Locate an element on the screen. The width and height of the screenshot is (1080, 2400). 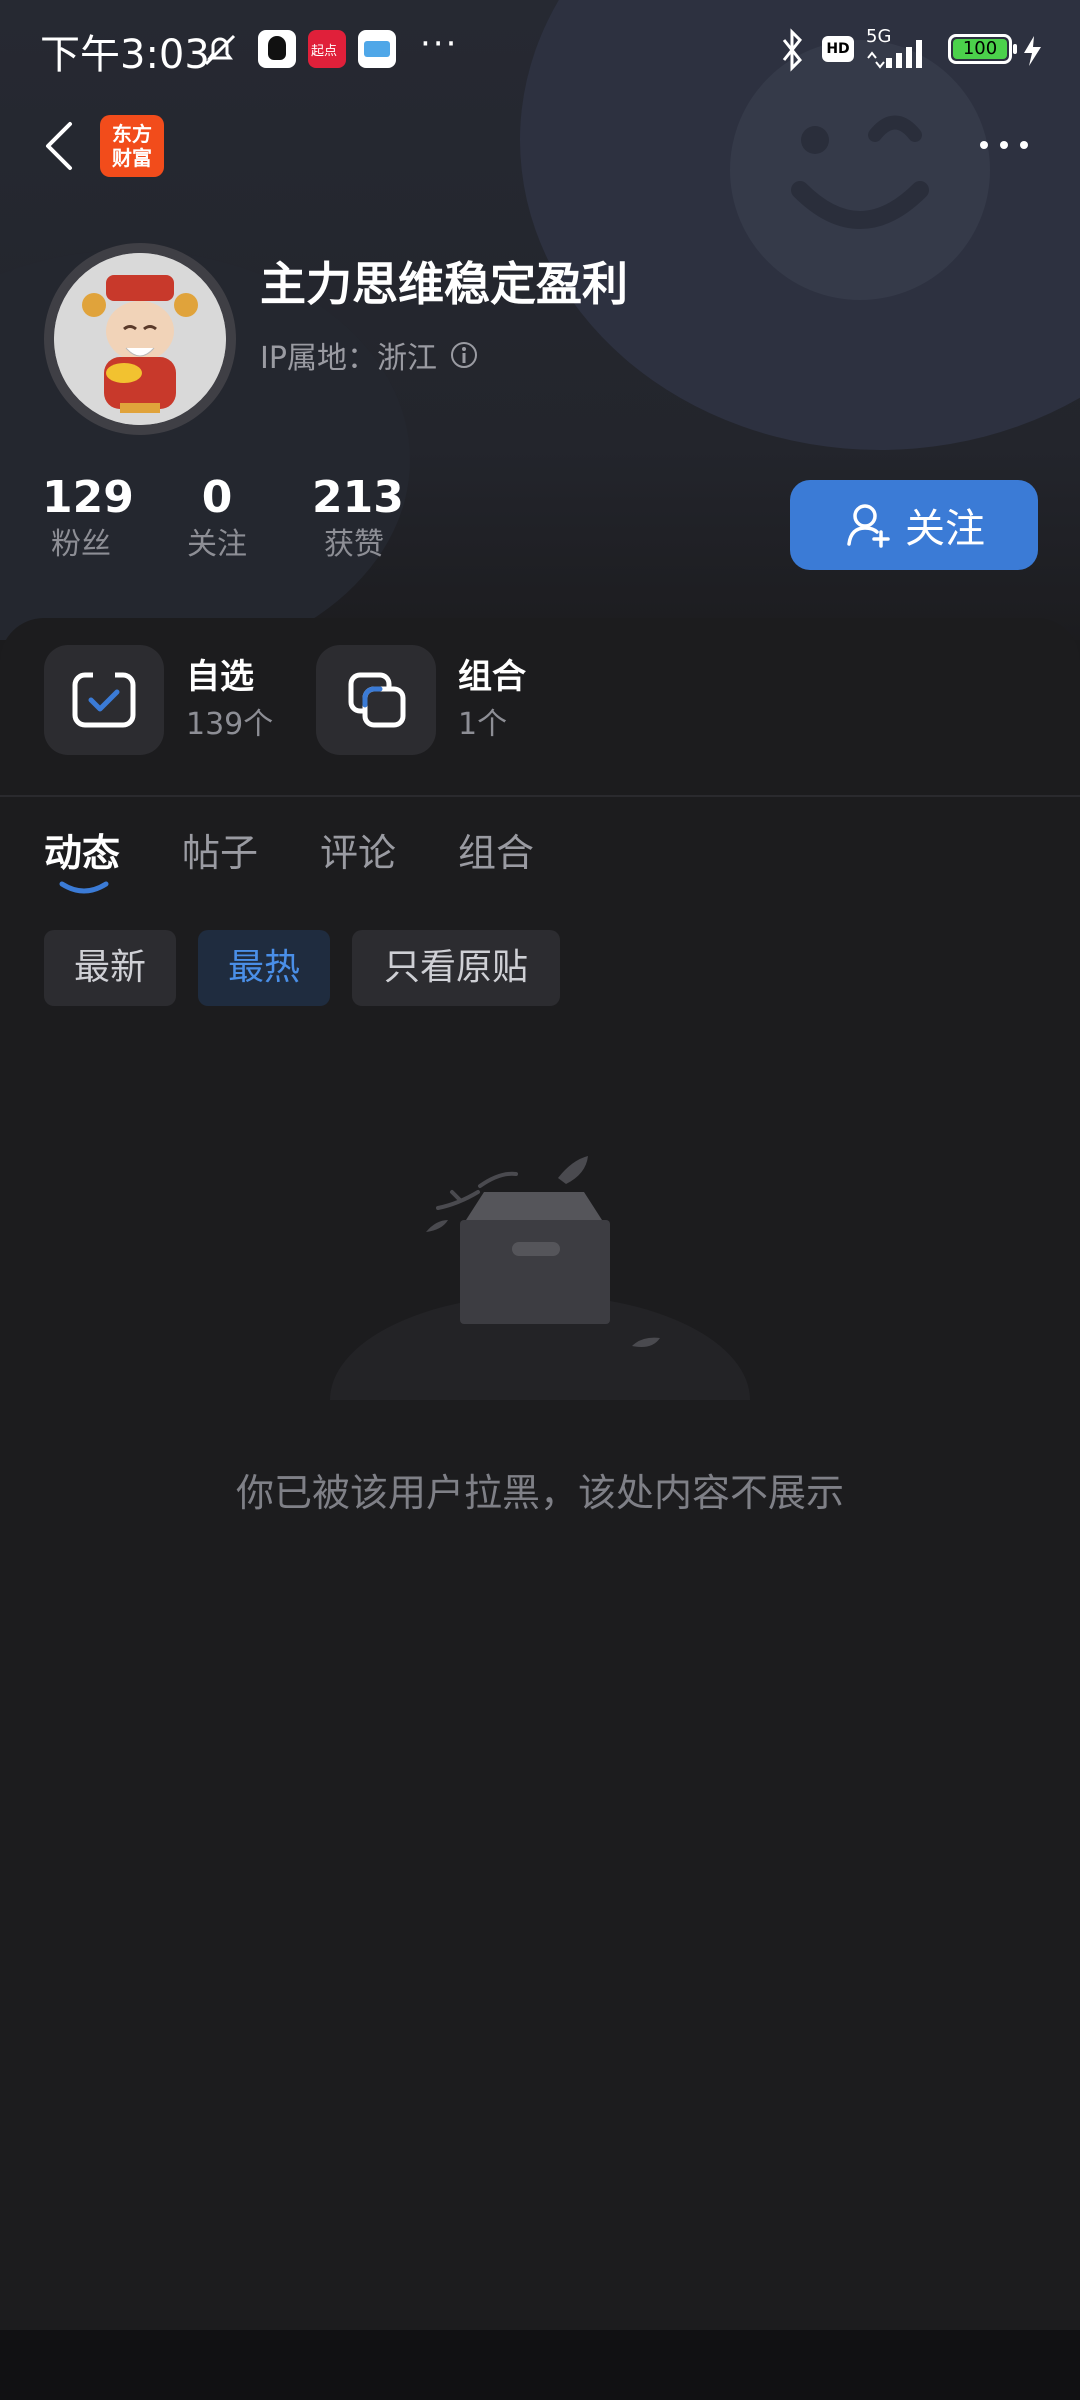
ip-value: 浙江 is located at coordinates (406, 358).